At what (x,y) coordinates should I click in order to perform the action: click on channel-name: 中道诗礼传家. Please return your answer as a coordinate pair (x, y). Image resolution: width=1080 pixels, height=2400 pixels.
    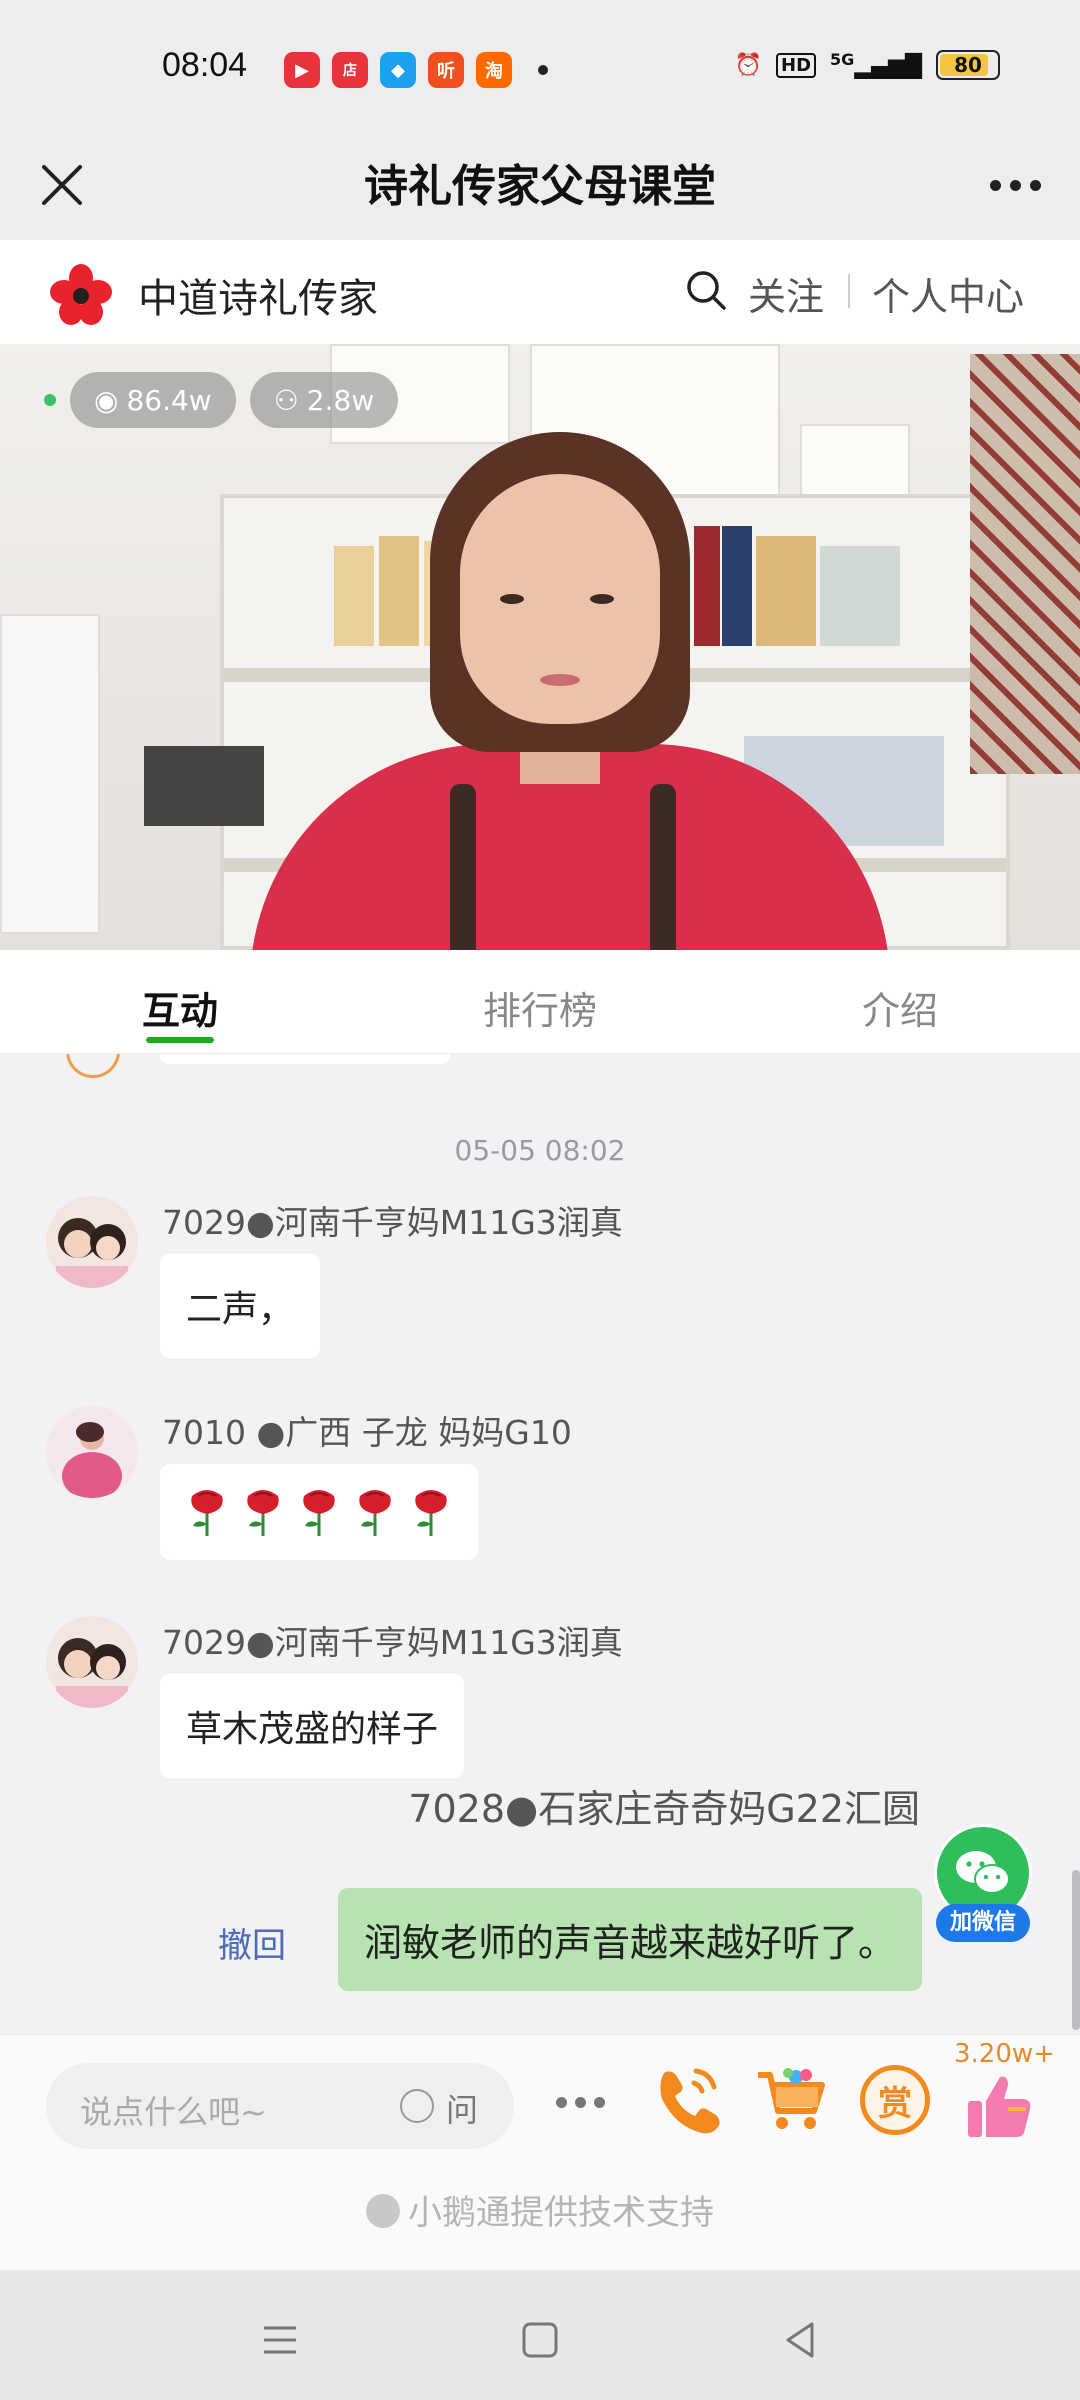
    Looking at the image, I should click on (258, 295).